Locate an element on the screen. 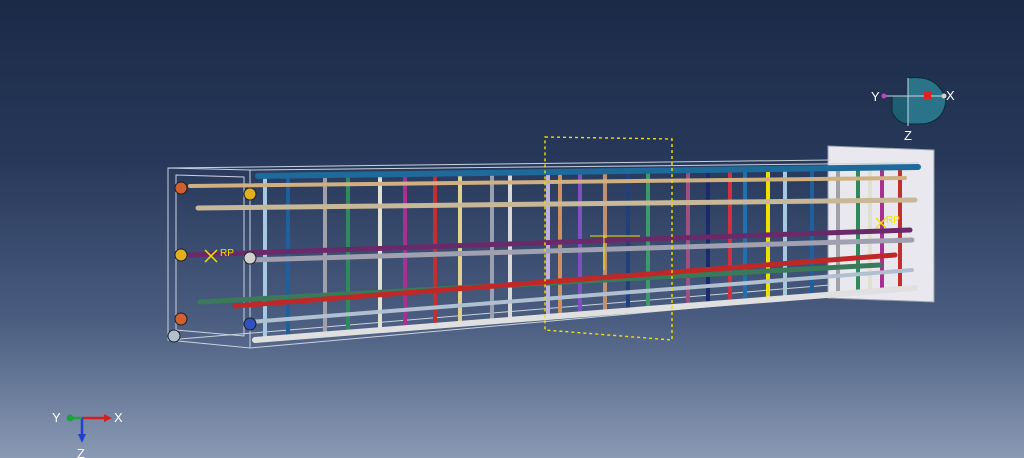 The height and width of the screenshot is (458, 1024). view-cube-x-label: X is located at coordinates (950, 95).